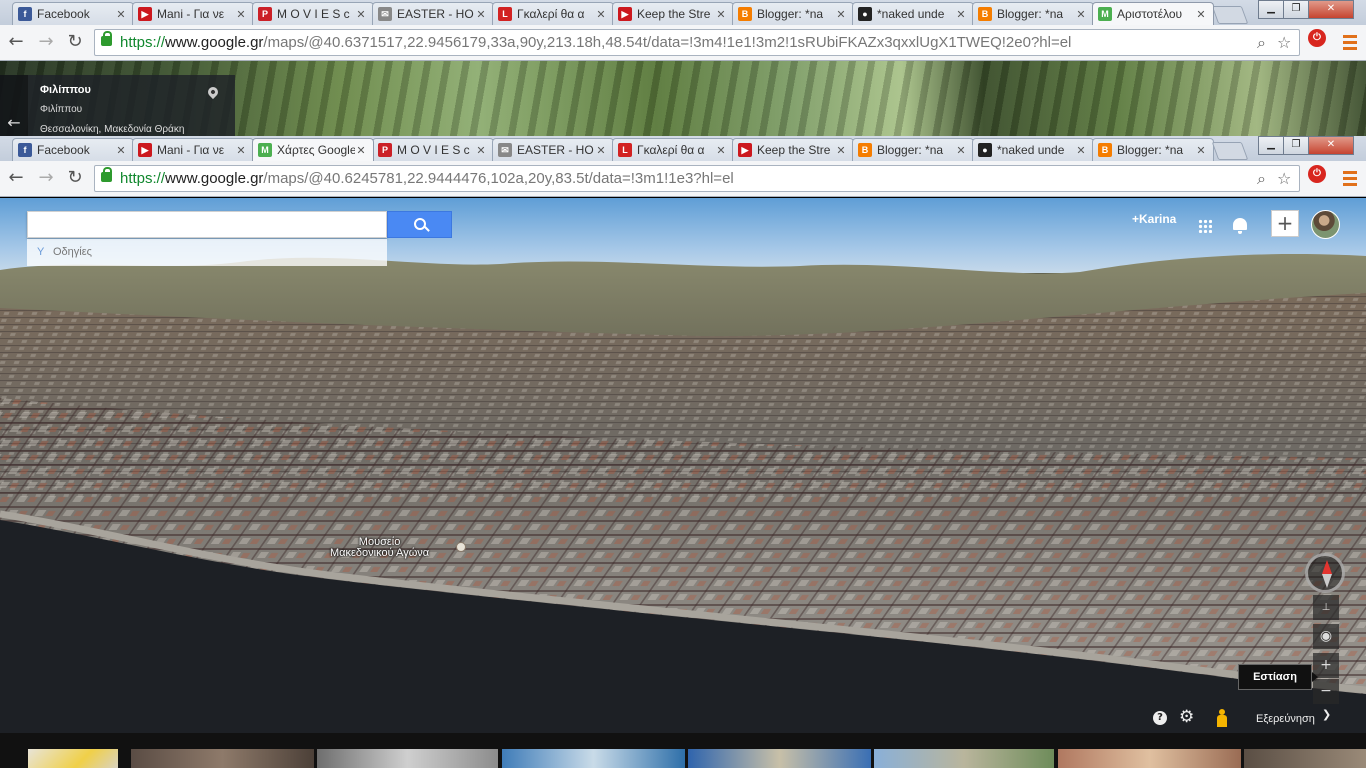 Image resolution: width=1366 pixels, height=768 pixels. What do you see at coordinates (1160, 718) in the screenshot?
I see `help-icon: ?` at bounding box center [1160, 718].